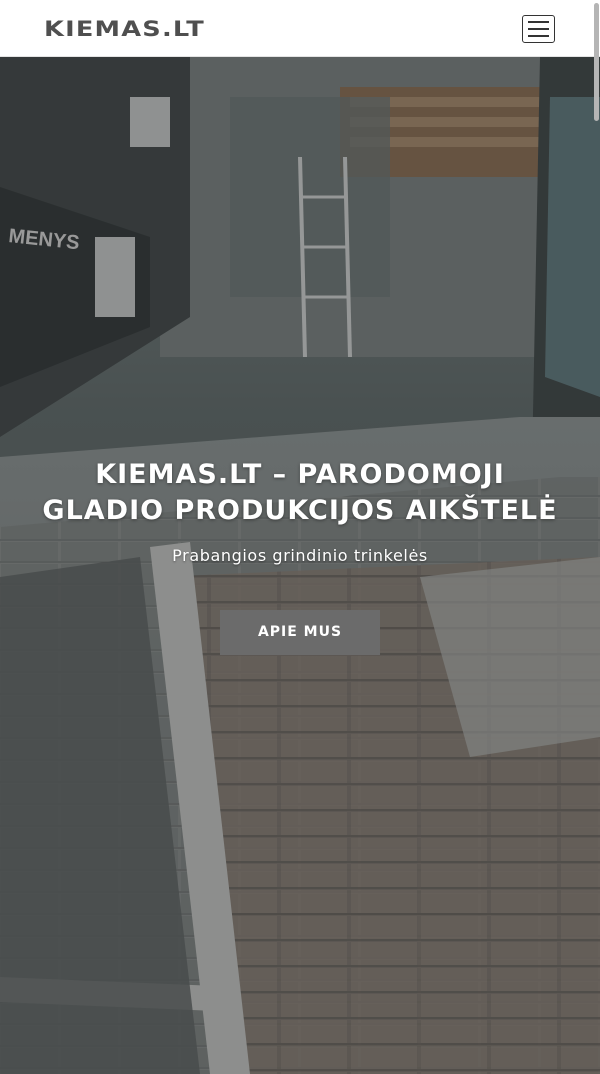 This screenshot has width=600, height=1074. What do you see at coordinates (596, 62) in the screenshot?
I see `scrollbar-thumb` at bounding box center [596, 62].